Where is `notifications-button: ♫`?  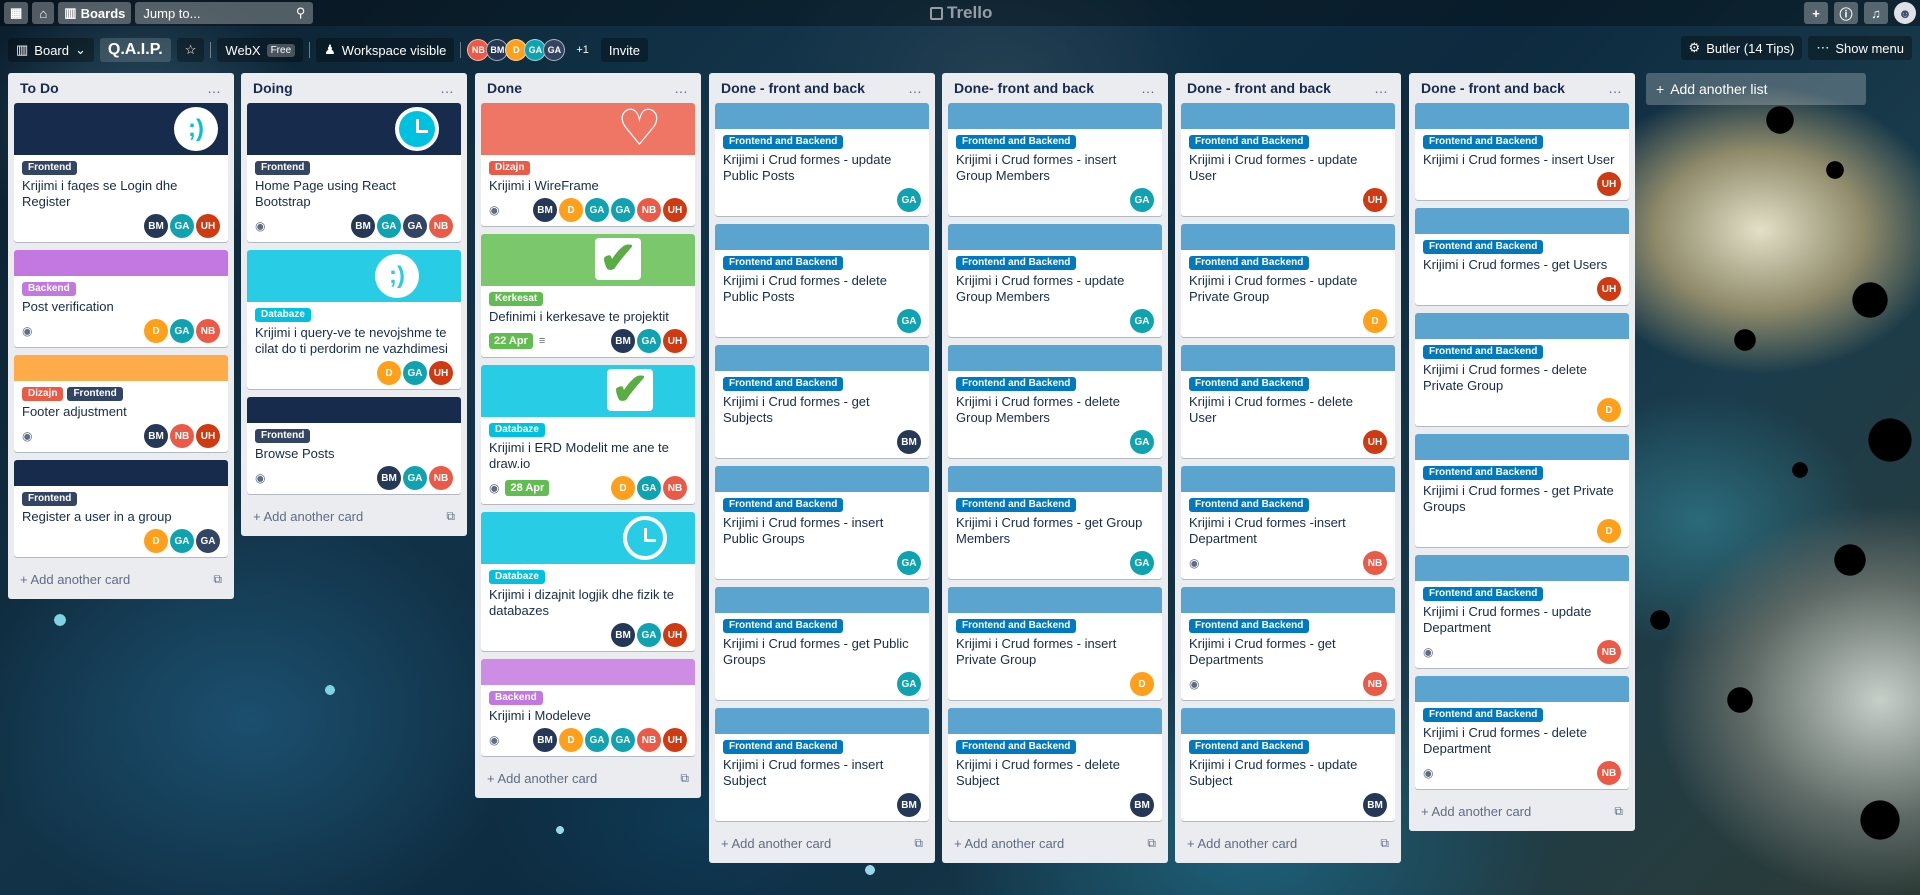
notifications-button: ♫ is located at coordinates (1876, 13).